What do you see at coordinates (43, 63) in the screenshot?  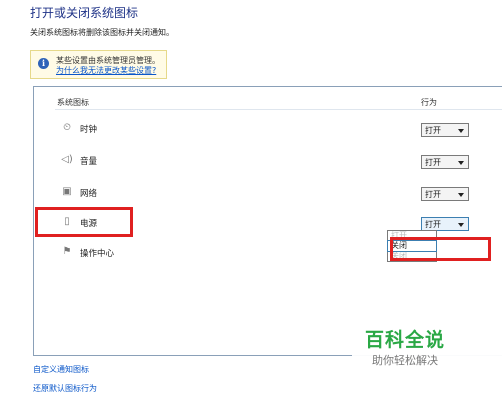 I see `info-icon: i` at bounding box center [43, 63].